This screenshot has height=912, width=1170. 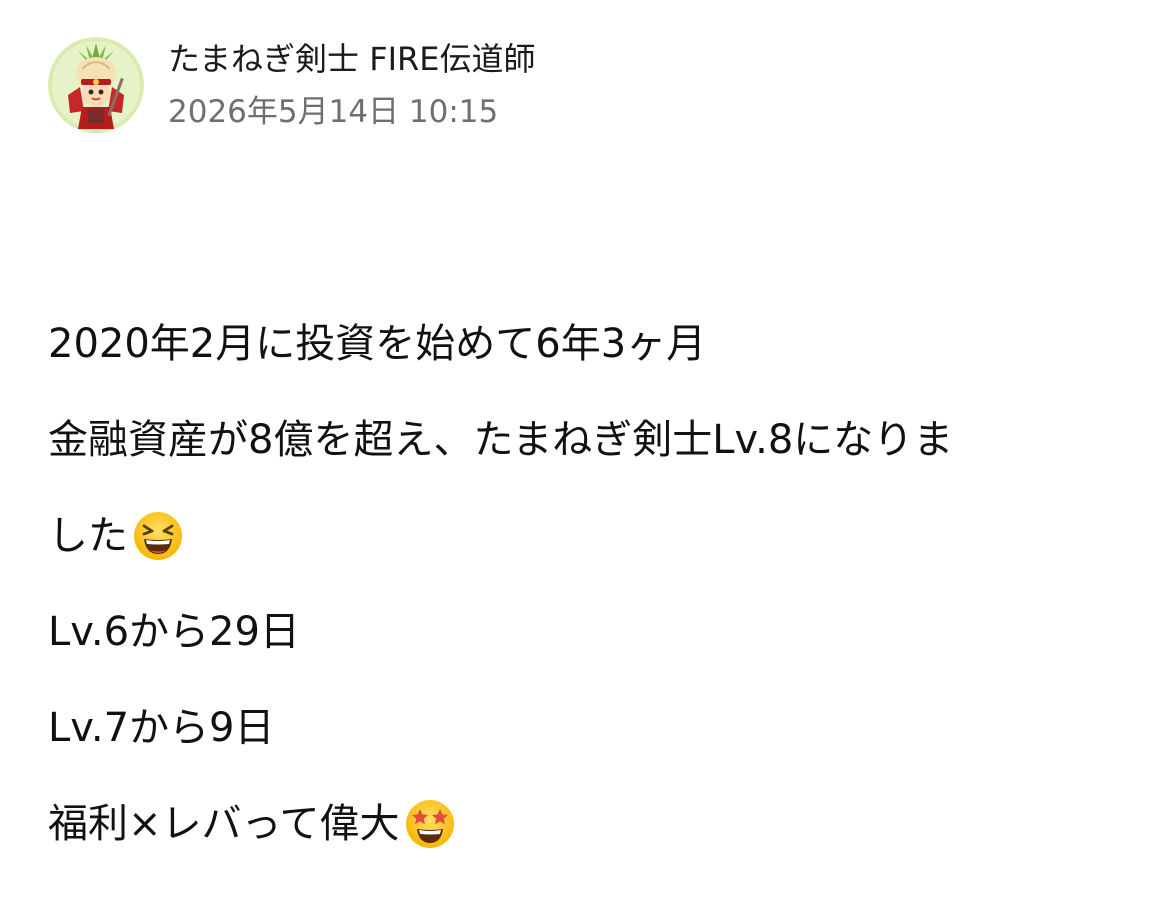 I want to click on onion-samurai-avatar-icon, so click(x=96, y=85).